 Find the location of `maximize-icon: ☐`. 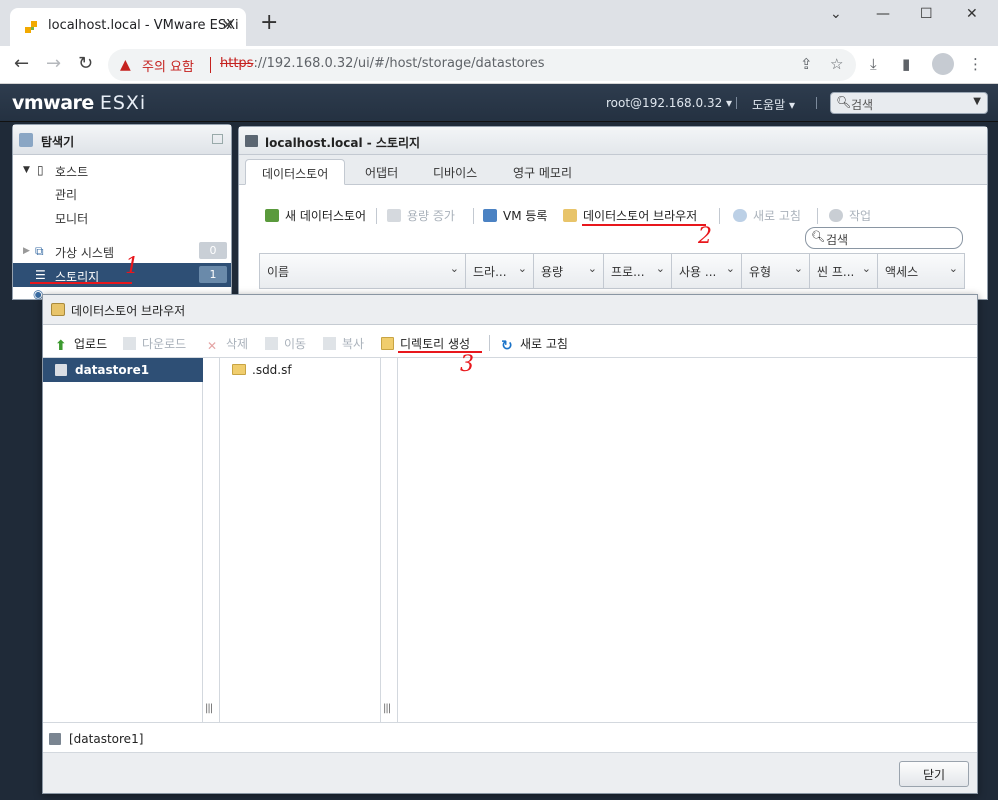

maximize-icon: ☐ is located at coordinates (926, 14).